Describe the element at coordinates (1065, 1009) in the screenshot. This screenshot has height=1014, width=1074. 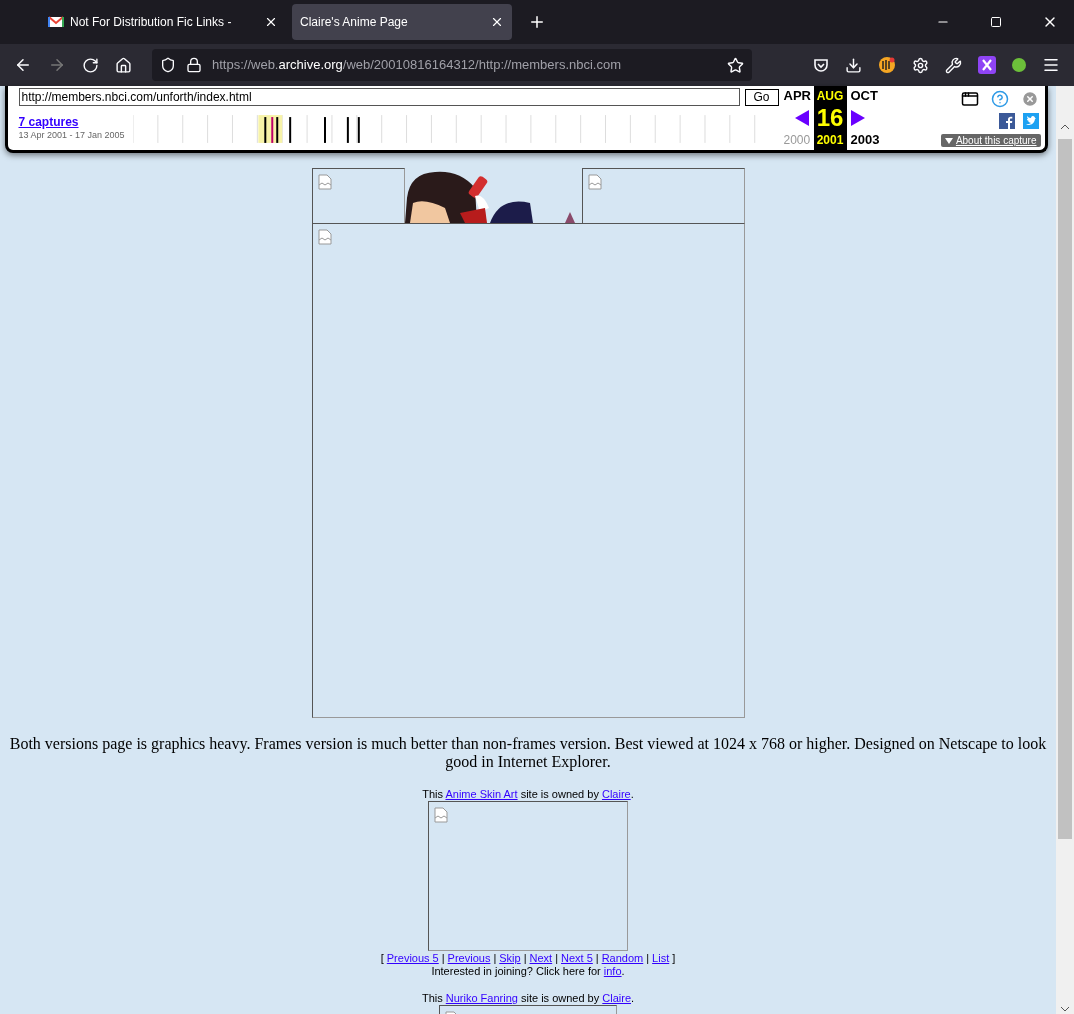
I see `scroll-down-icon` at that location.